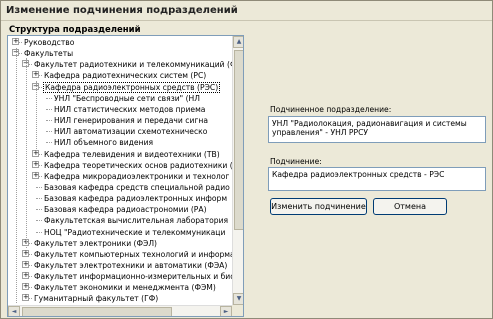 This screenshot has height=319, width=493. Describe the element at coordinates (97, 311) in the screenshot. I see `horizontal-scroll-thumb` at that location.